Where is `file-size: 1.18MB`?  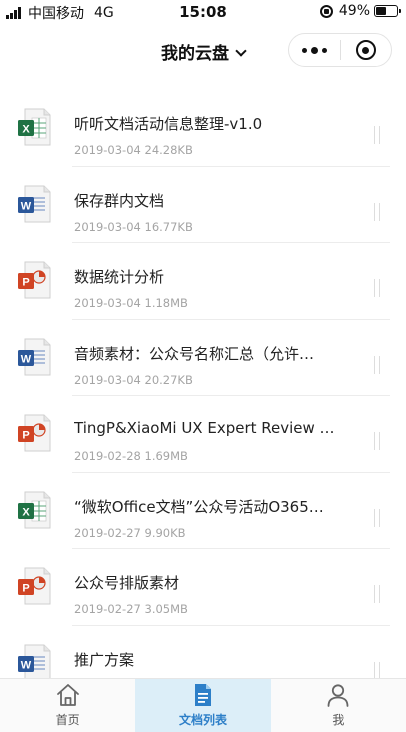 file-size: 1.18MB is located at coordinates (166, 303).